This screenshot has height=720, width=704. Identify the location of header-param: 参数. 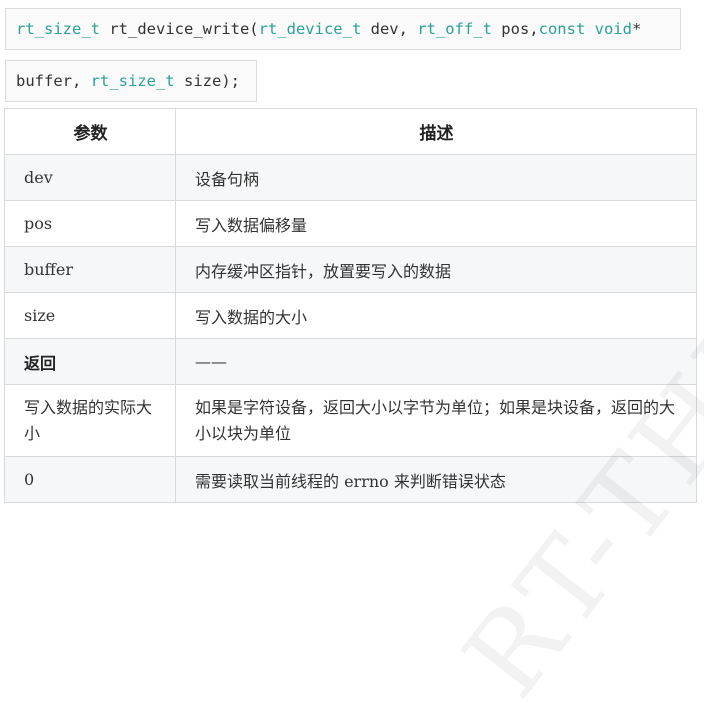
(90, 131).